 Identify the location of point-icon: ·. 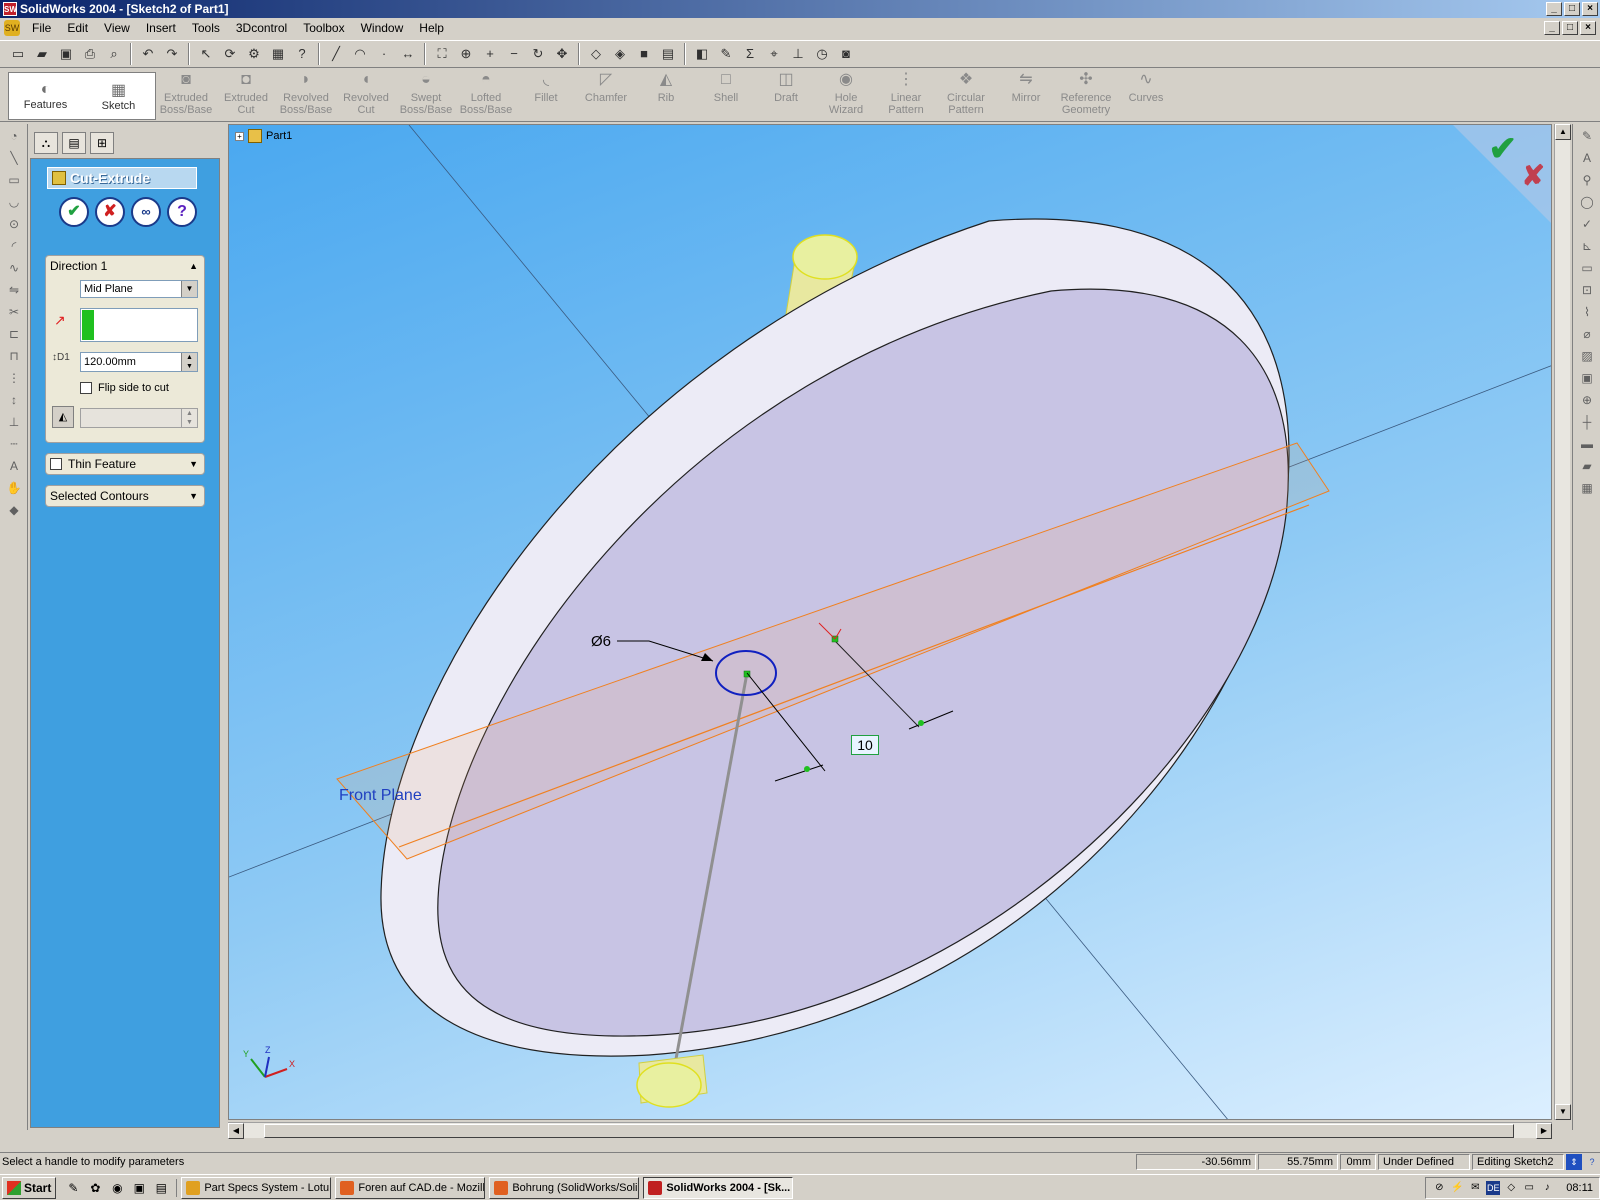
(384, 54).